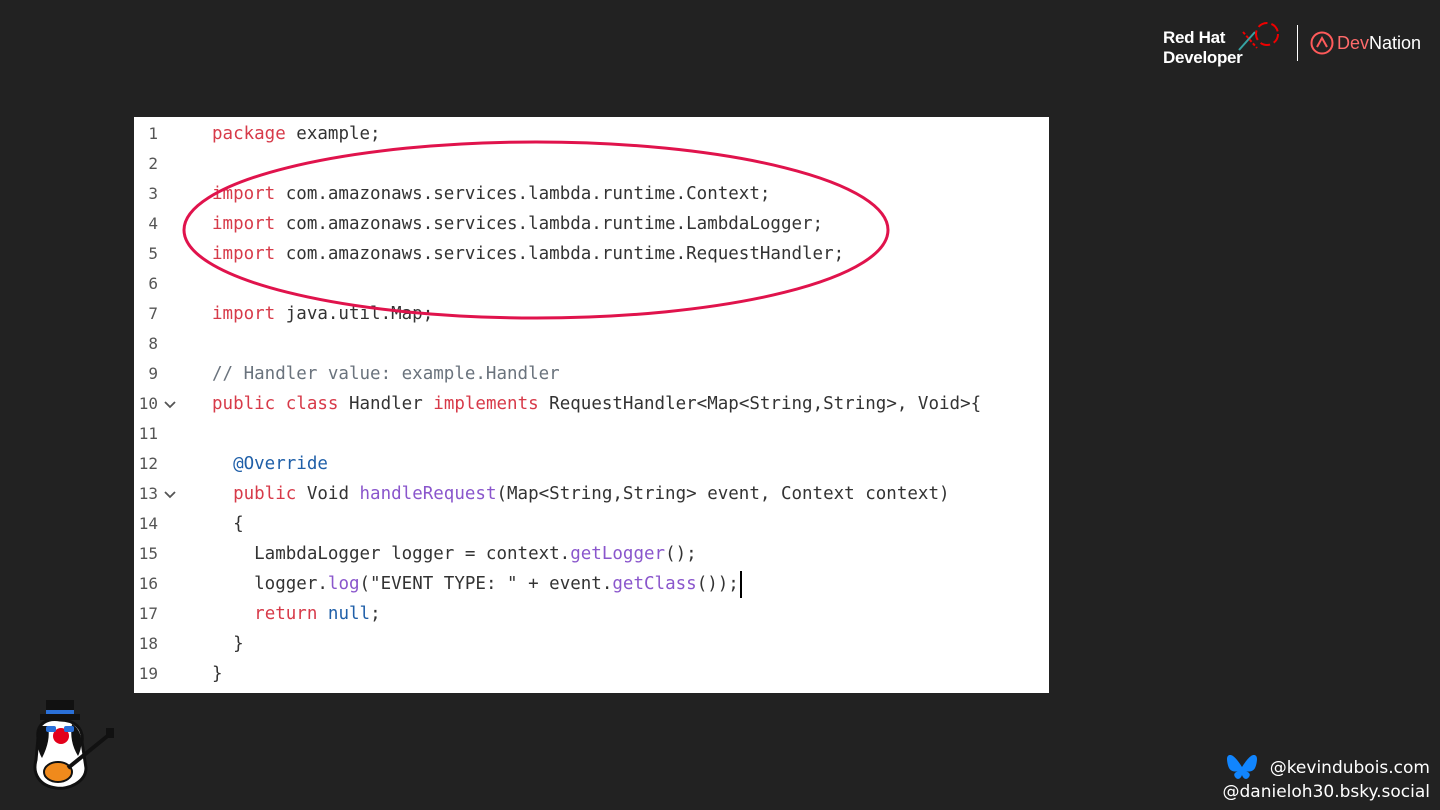 The image size is (1440, 810). I want to click on redhat-logo-line2: Developer, so click(1203, 57).